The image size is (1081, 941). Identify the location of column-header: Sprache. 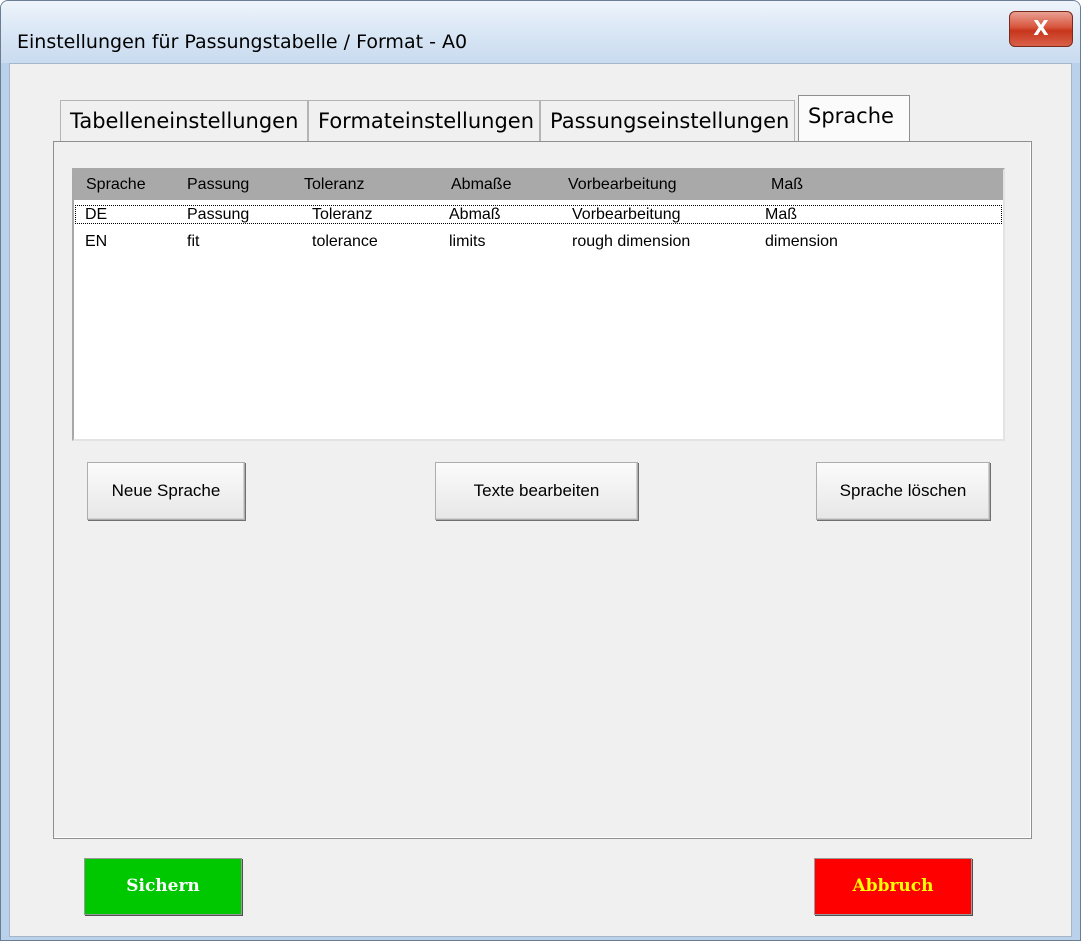
(116, 184).